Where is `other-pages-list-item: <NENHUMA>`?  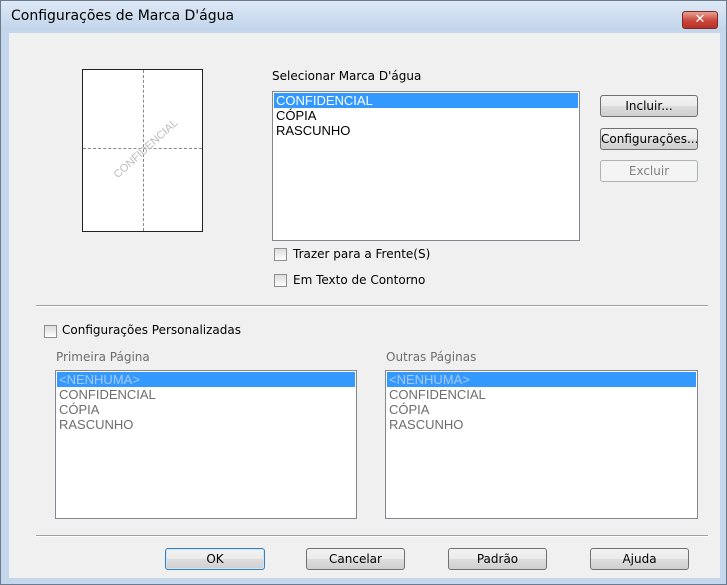
other-pages-list-item: <NENHUMA> is located at coordinates (541, 379).